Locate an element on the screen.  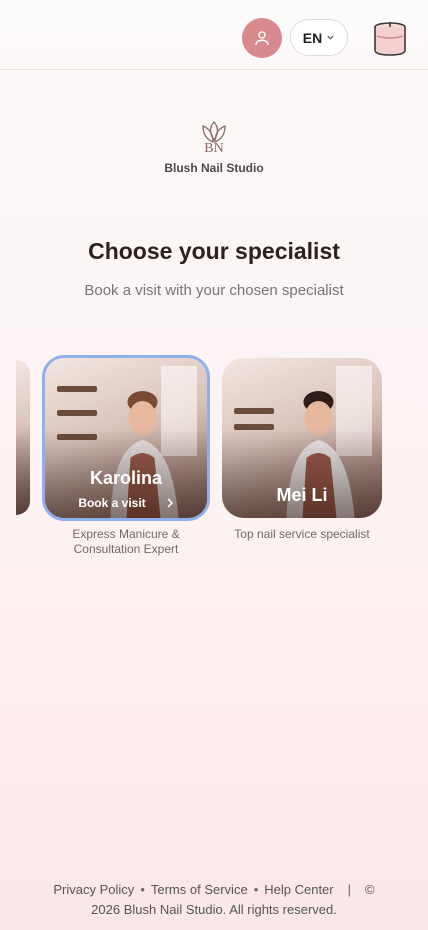
terms-of-service-link: Terms of Service is located at coordinates (199, 889).